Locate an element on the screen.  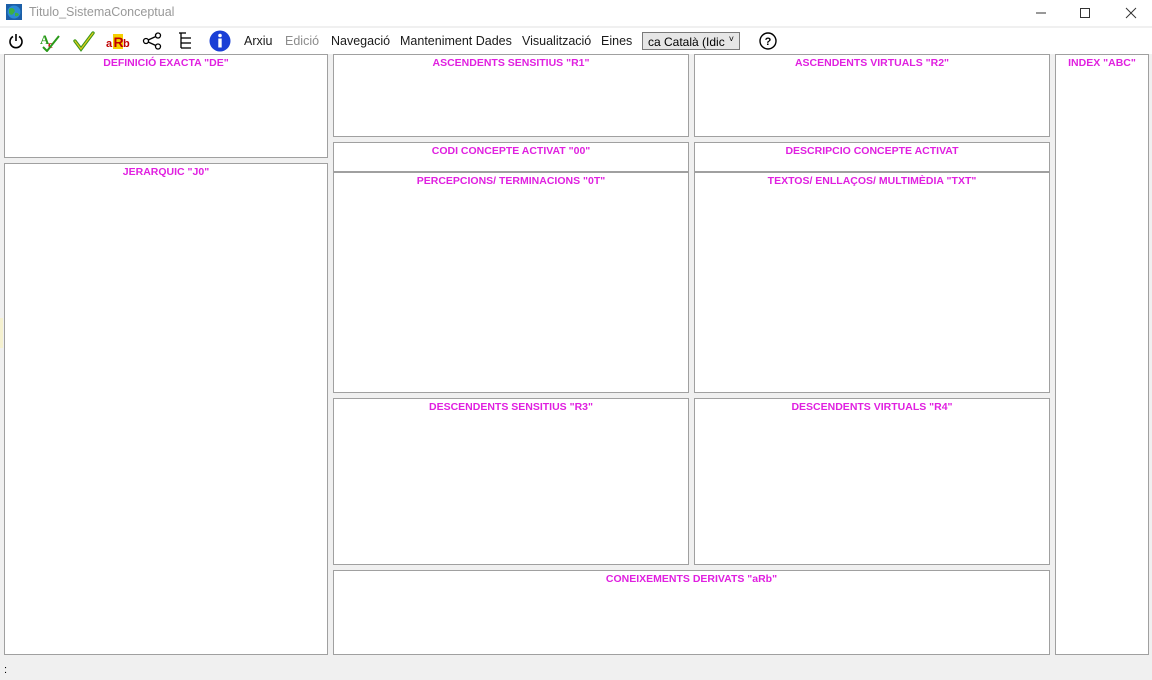
close-icon is located at coordinates (1131, 13).